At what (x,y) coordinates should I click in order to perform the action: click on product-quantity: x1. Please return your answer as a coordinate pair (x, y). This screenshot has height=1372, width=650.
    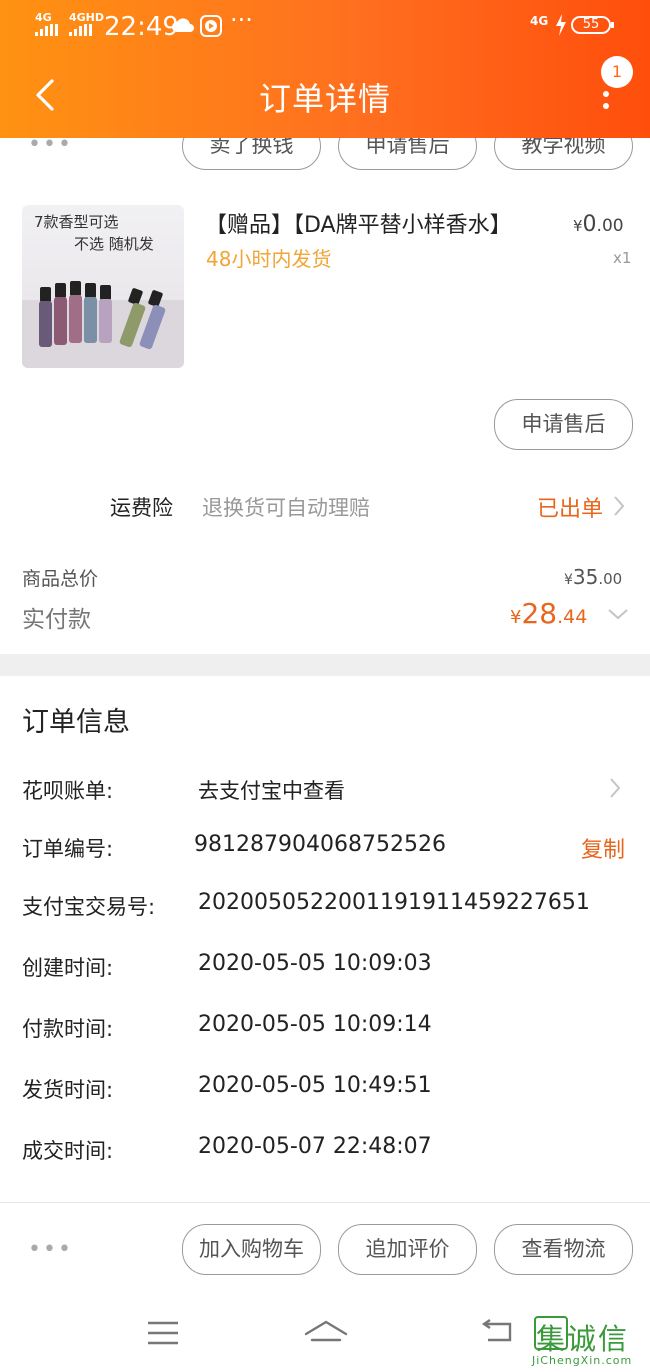
    Looking at the image, I should click on (622, 258).